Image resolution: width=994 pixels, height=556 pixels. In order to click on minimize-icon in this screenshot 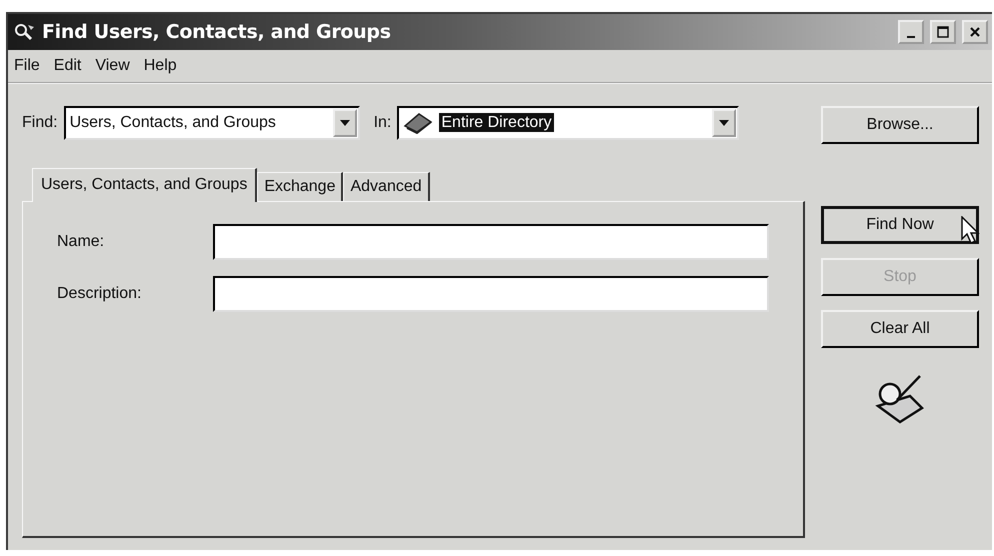, I will do `click(911, 37)`.